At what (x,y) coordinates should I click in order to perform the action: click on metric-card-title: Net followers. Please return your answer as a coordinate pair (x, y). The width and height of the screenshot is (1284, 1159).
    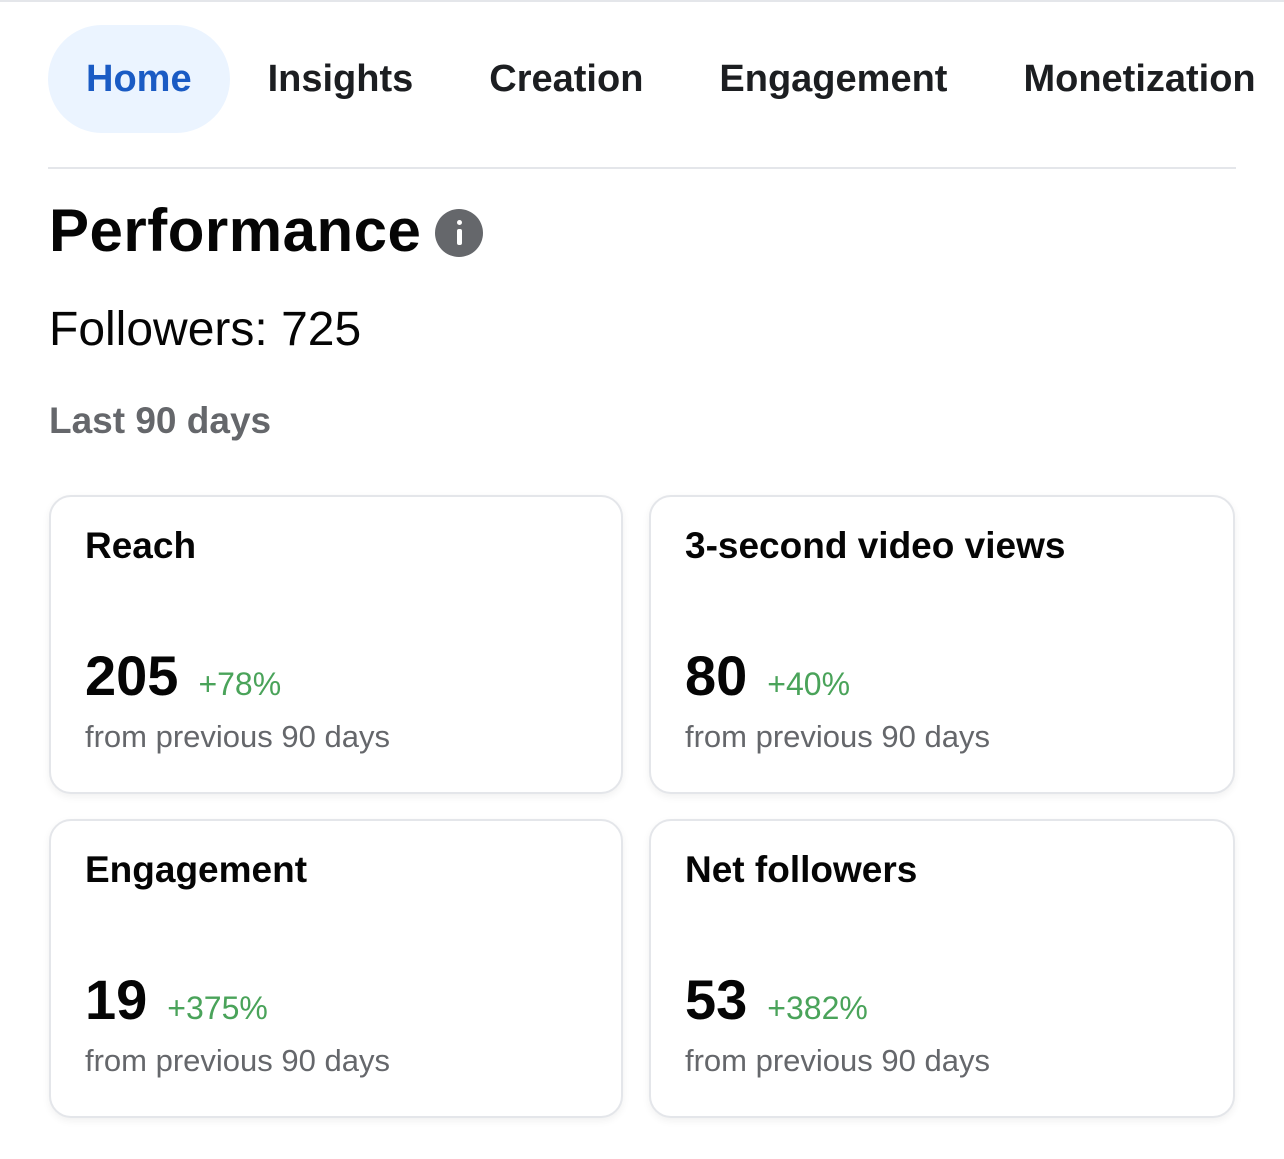
    Looking at the image, I should click on (801, 869).